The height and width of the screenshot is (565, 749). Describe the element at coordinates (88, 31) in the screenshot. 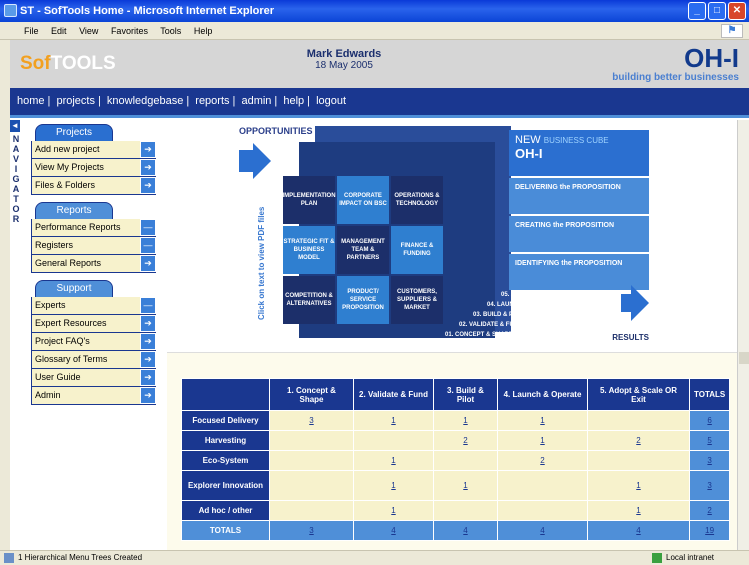

I see `menu-view: View` at that location.